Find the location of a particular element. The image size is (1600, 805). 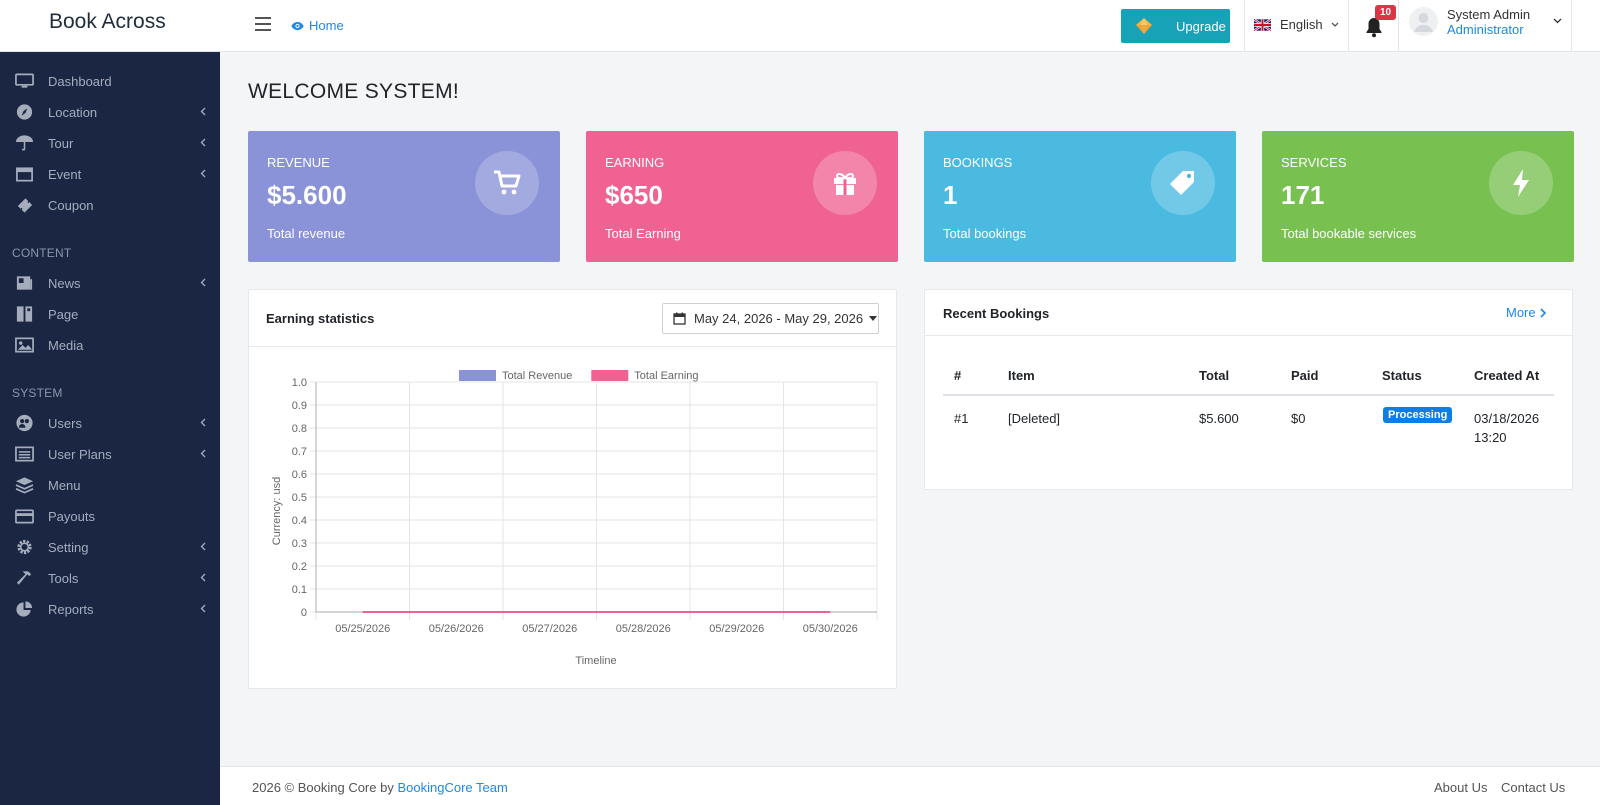

sidebar-item-news: News is located at coordinates (110, 283).